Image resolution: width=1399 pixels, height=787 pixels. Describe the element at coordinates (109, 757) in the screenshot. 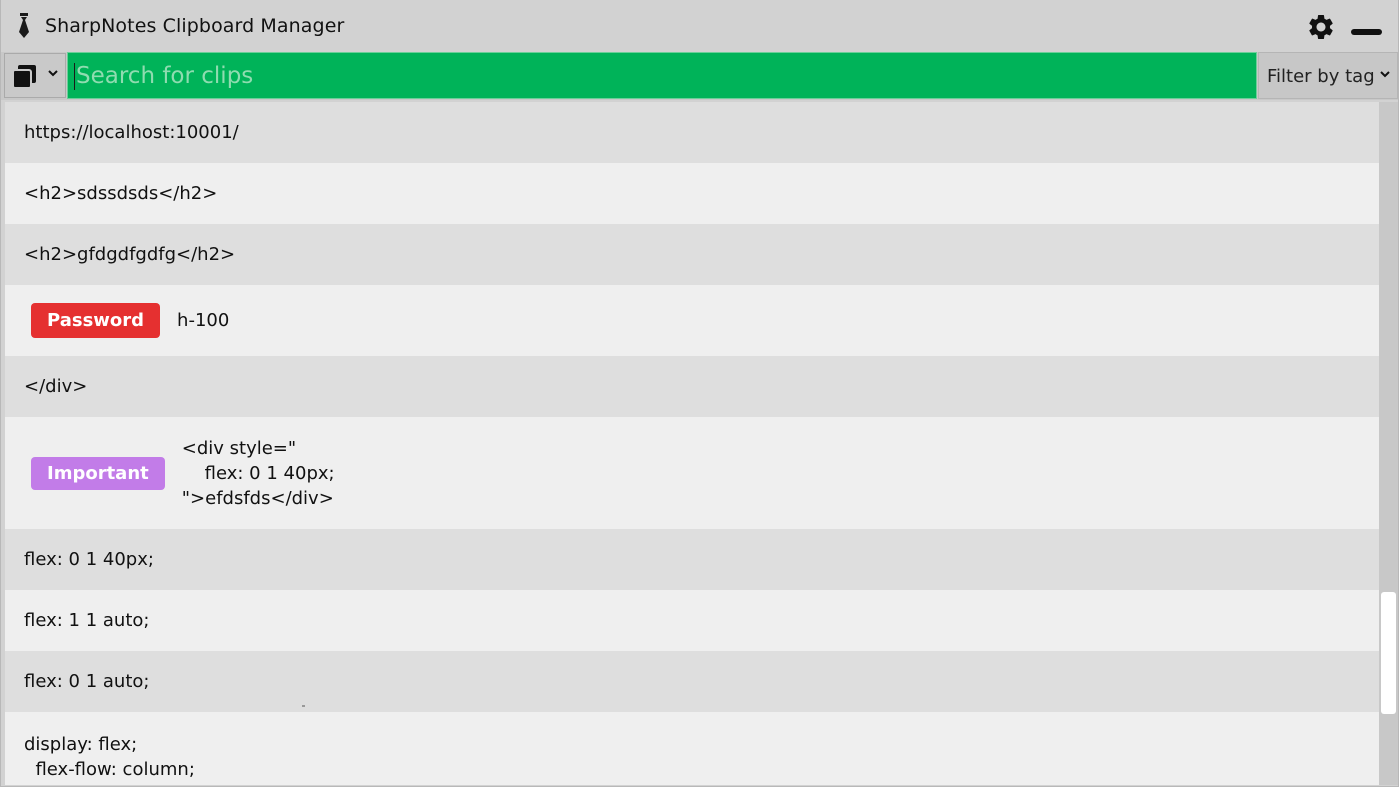

I see `clip-text: display: flex; flex-flow: column;` at that location.